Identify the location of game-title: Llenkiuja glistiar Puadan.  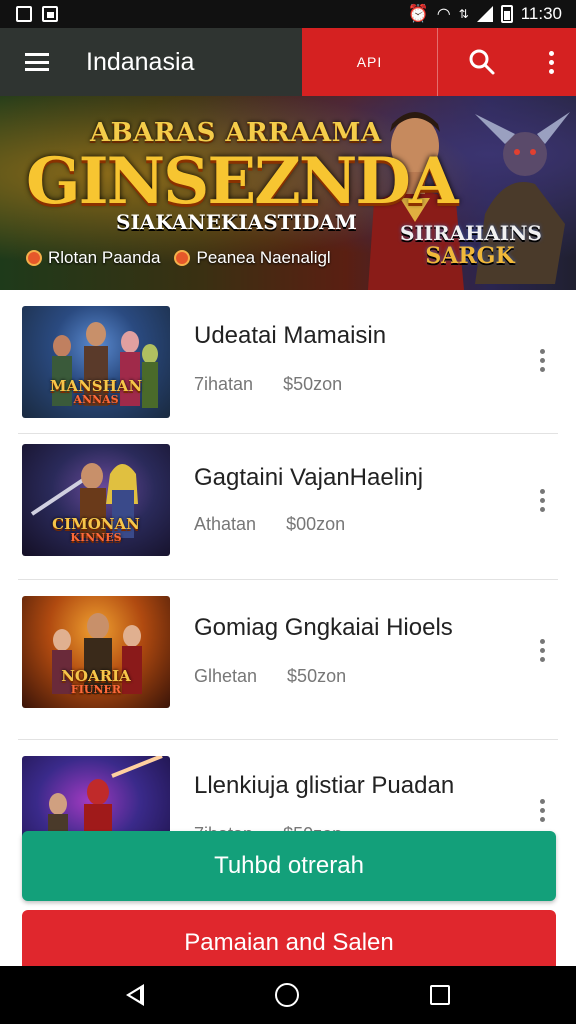
(324, 785).